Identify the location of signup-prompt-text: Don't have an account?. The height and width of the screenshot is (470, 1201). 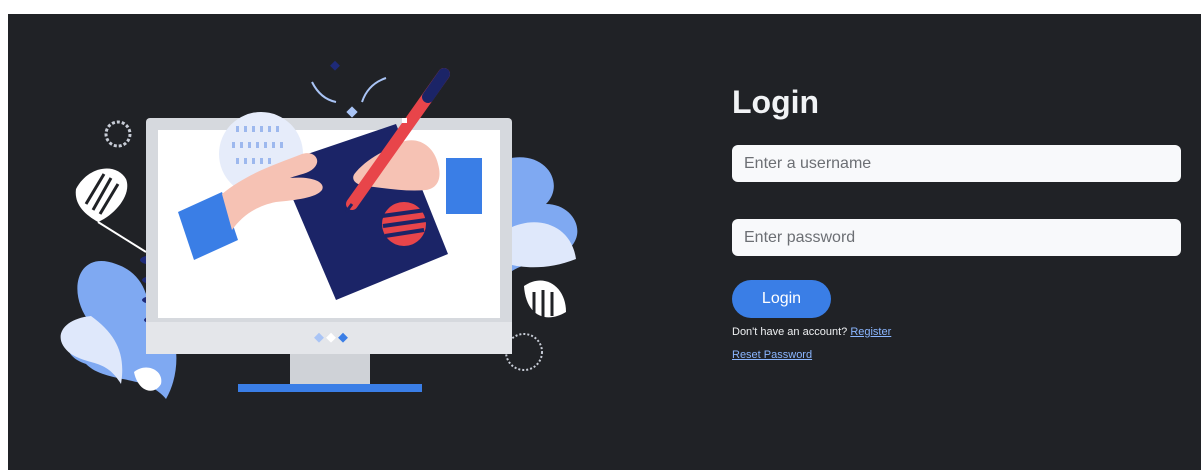
(790, 332).